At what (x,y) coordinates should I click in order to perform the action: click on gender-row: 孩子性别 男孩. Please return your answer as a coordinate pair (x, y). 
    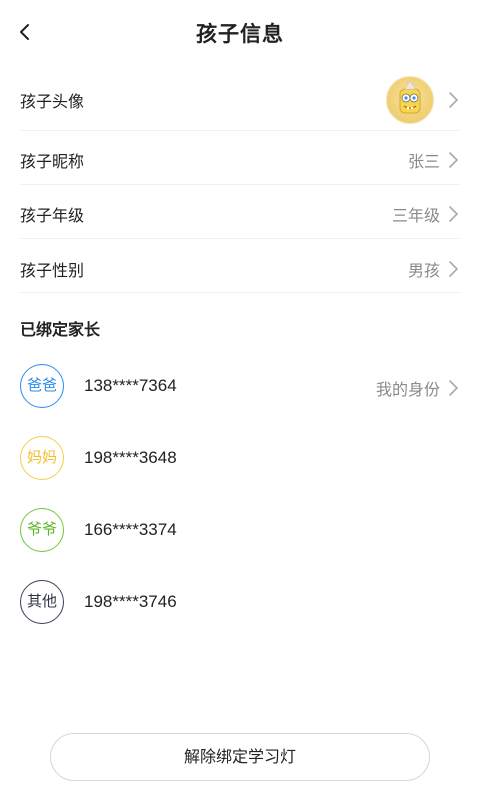
    Looking at the image, I should click on (240, 269).